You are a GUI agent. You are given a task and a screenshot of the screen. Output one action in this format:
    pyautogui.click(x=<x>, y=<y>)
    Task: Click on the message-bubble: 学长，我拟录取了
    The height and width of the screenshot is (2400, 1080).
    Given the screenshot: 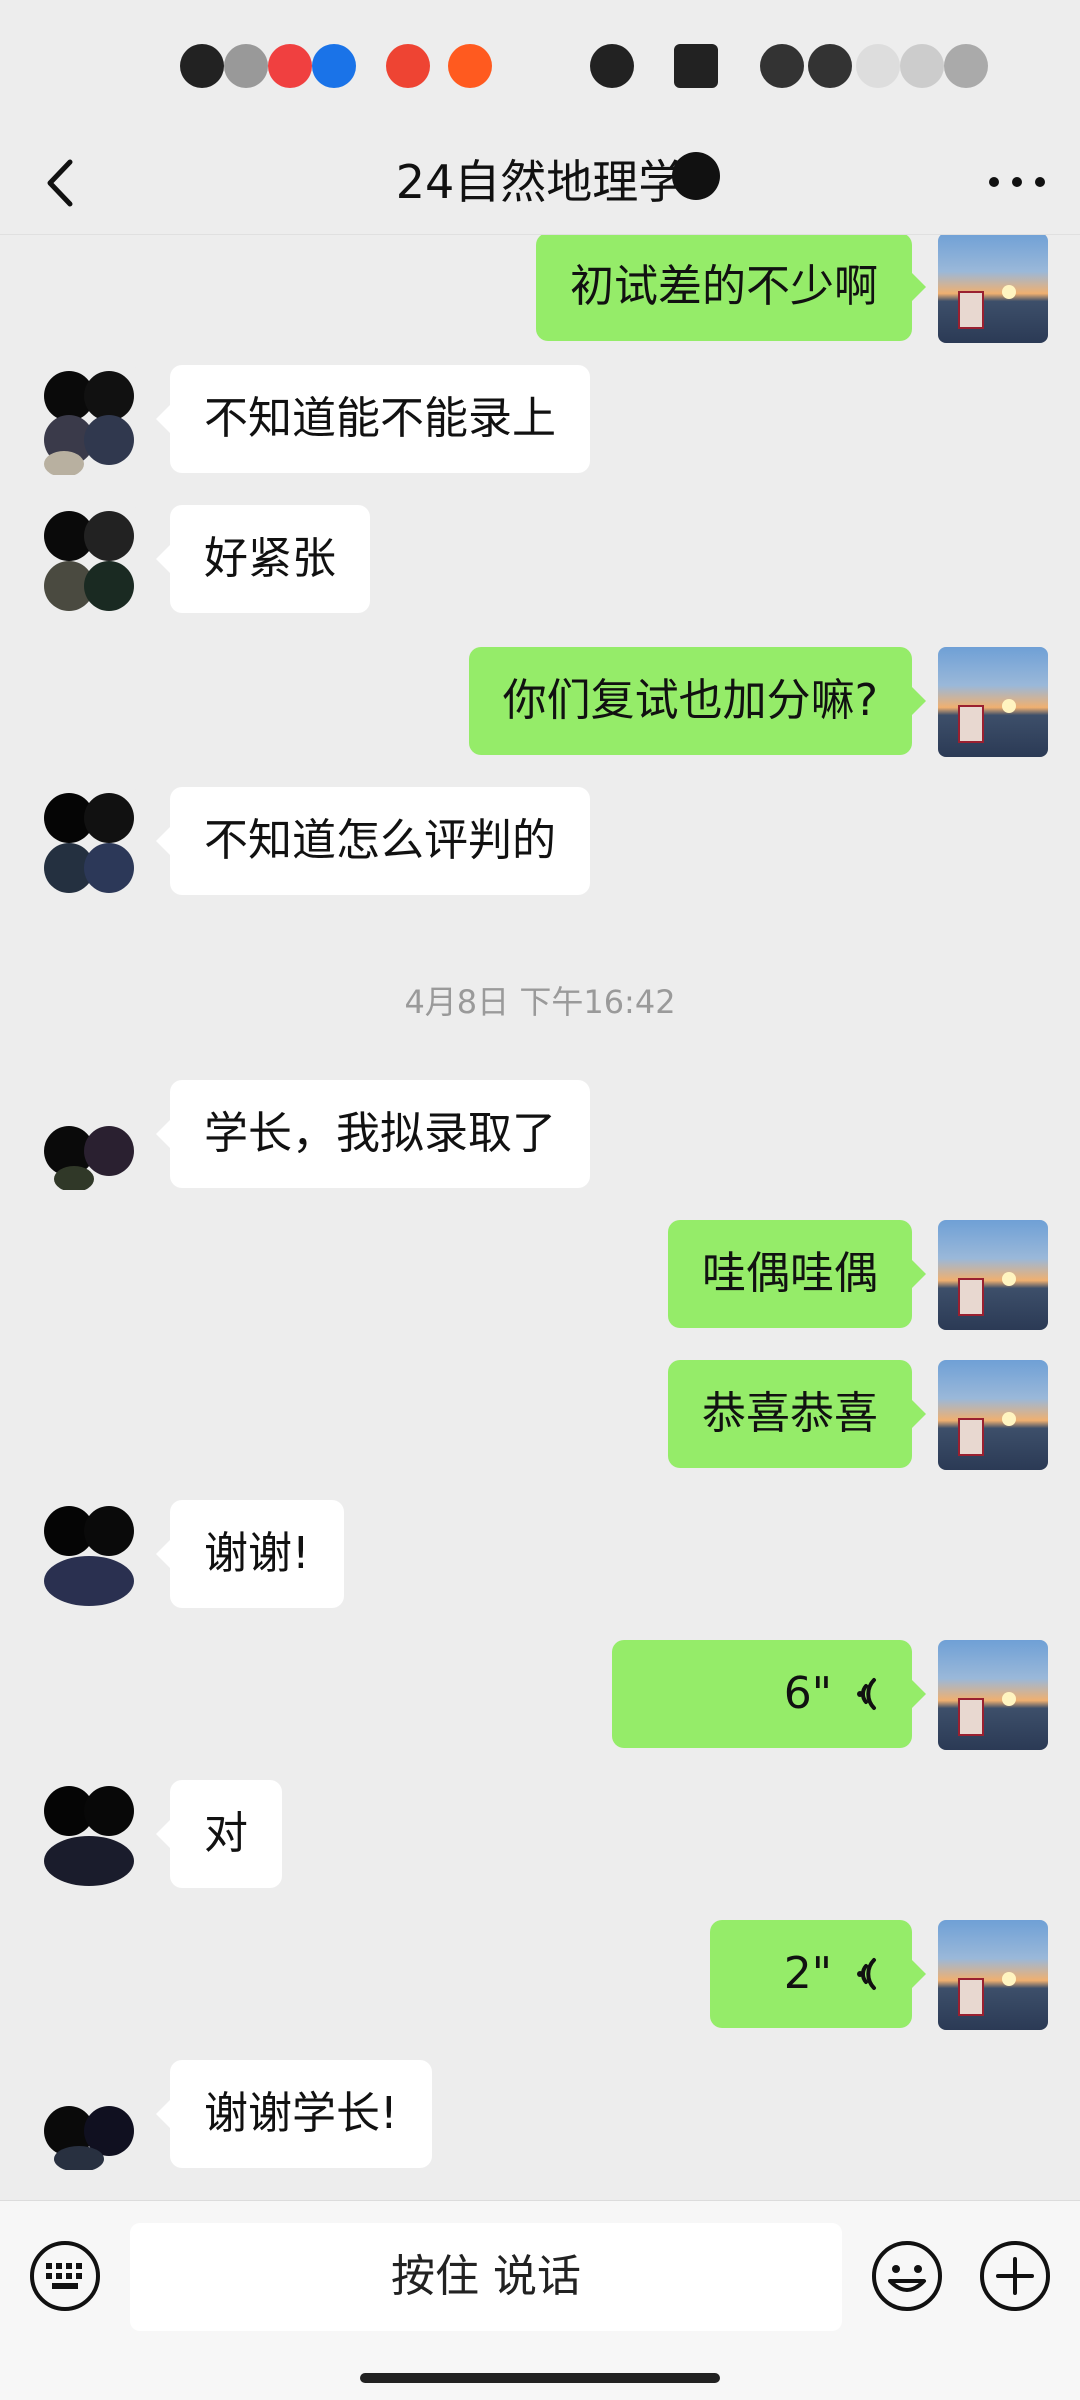 What is the action you would take?
    pyautogui.click(x=373, y=1134)
    